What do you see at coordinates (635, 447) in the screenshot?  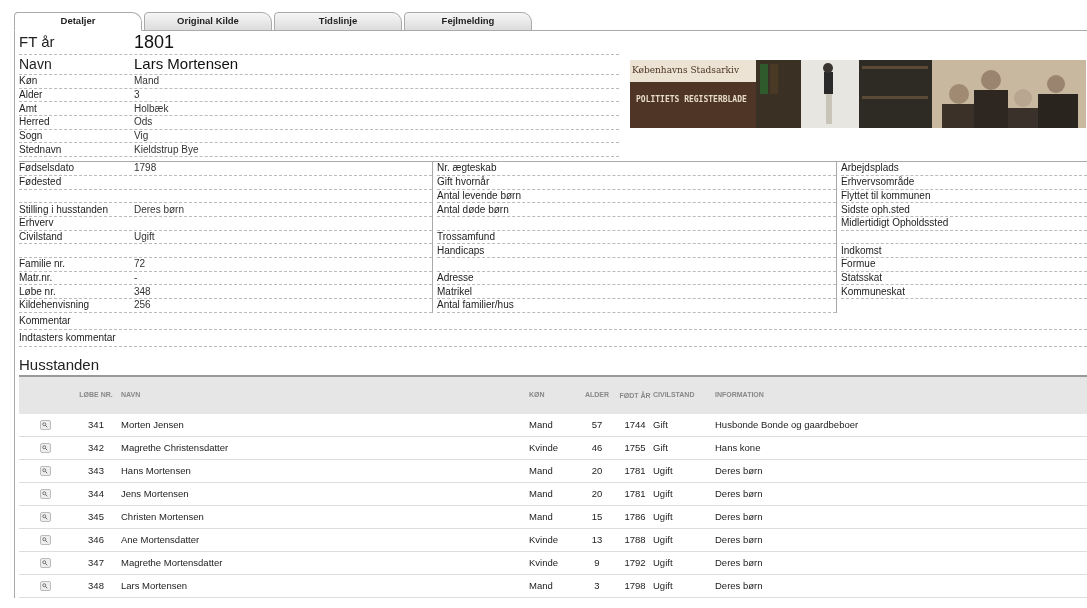 I see `table-cell-text: 1755` at bounding box center [635, 447].